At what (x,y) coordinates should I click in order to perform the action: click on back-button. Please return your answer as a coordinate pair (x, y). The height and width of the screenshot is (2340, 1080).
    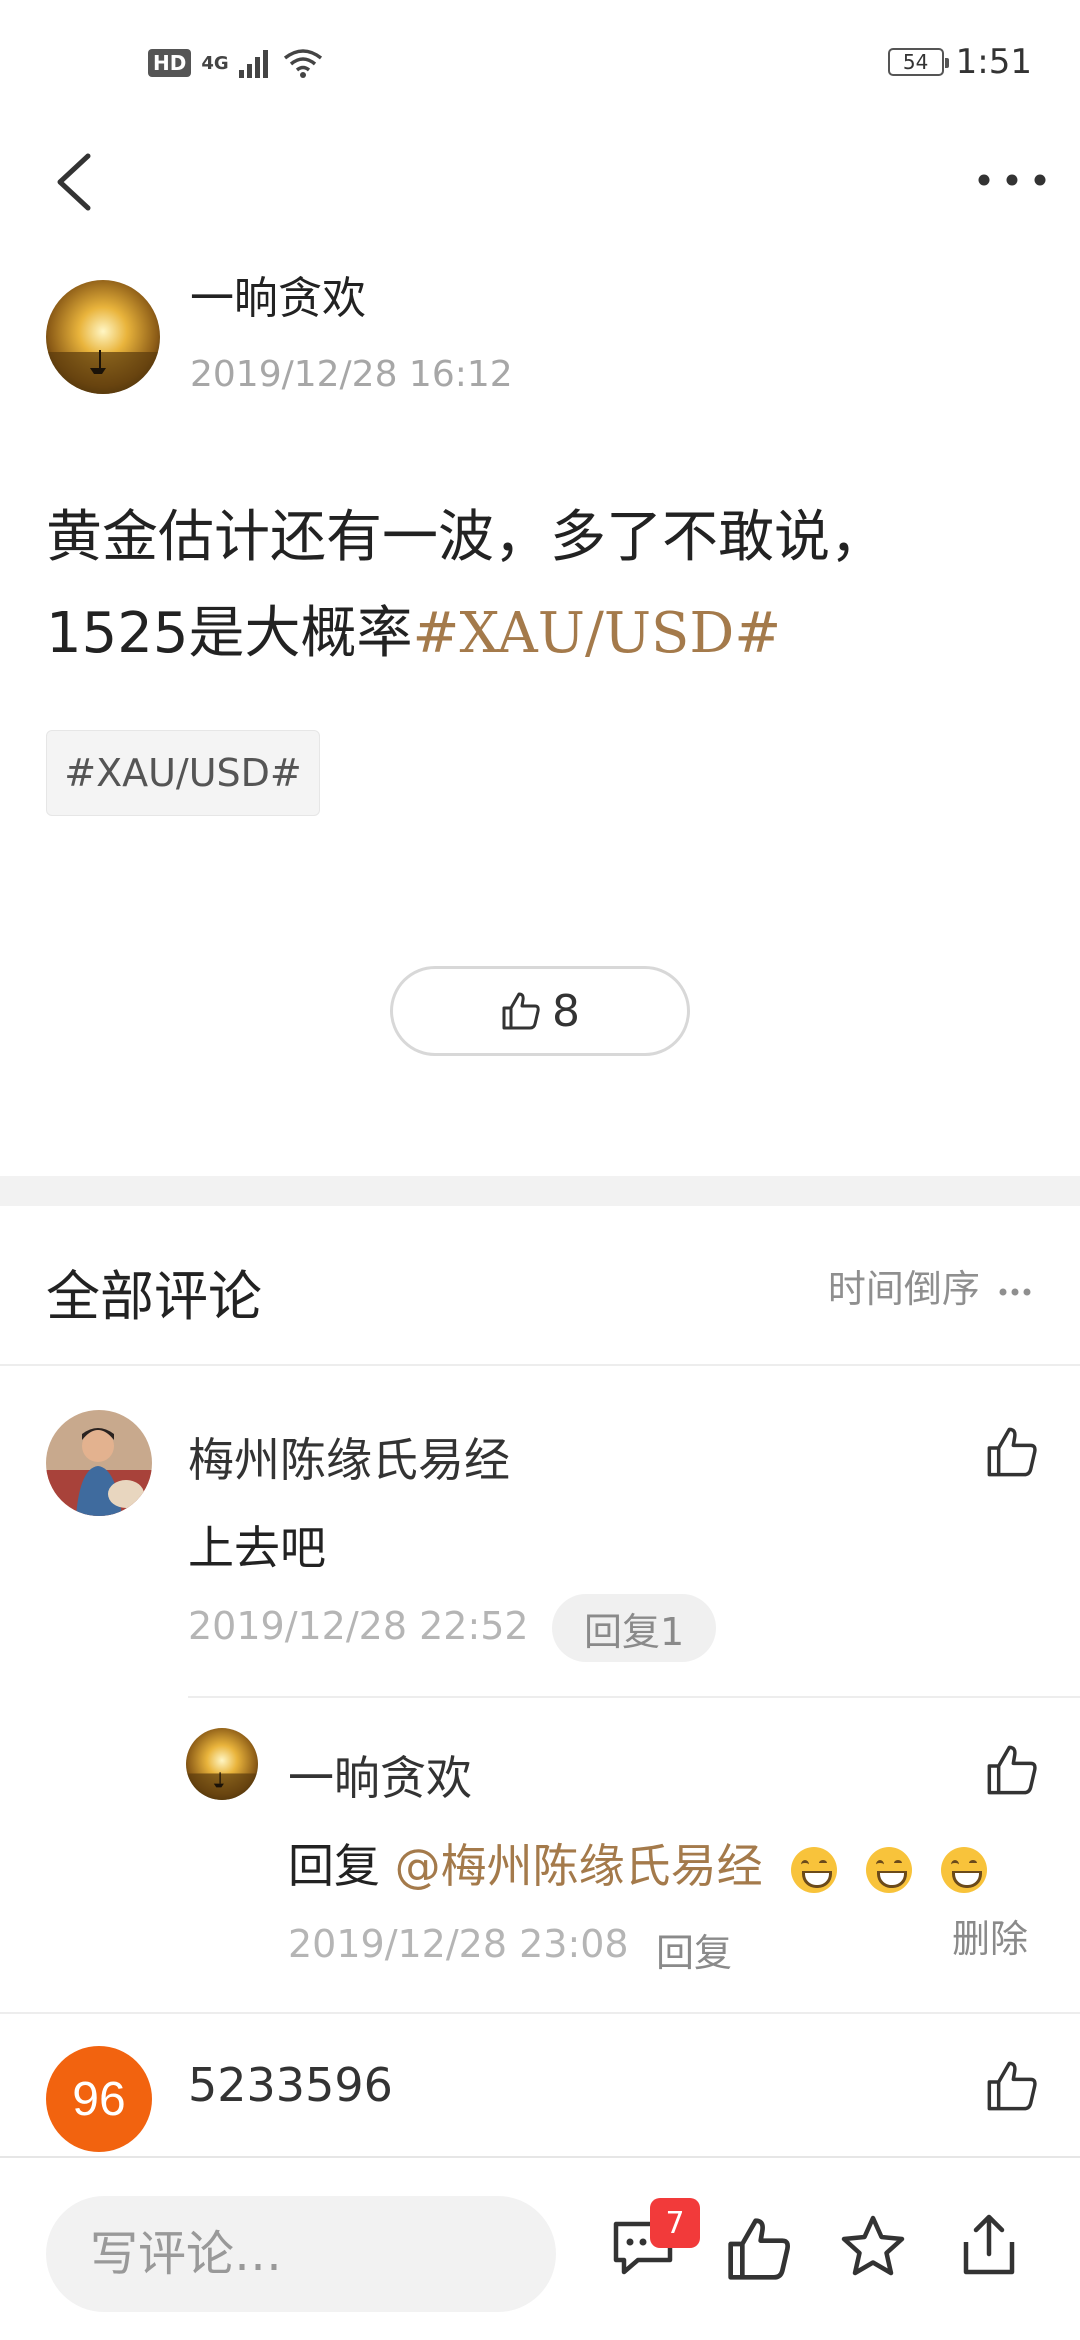
    Looking at the image, I should click on (74, 182).